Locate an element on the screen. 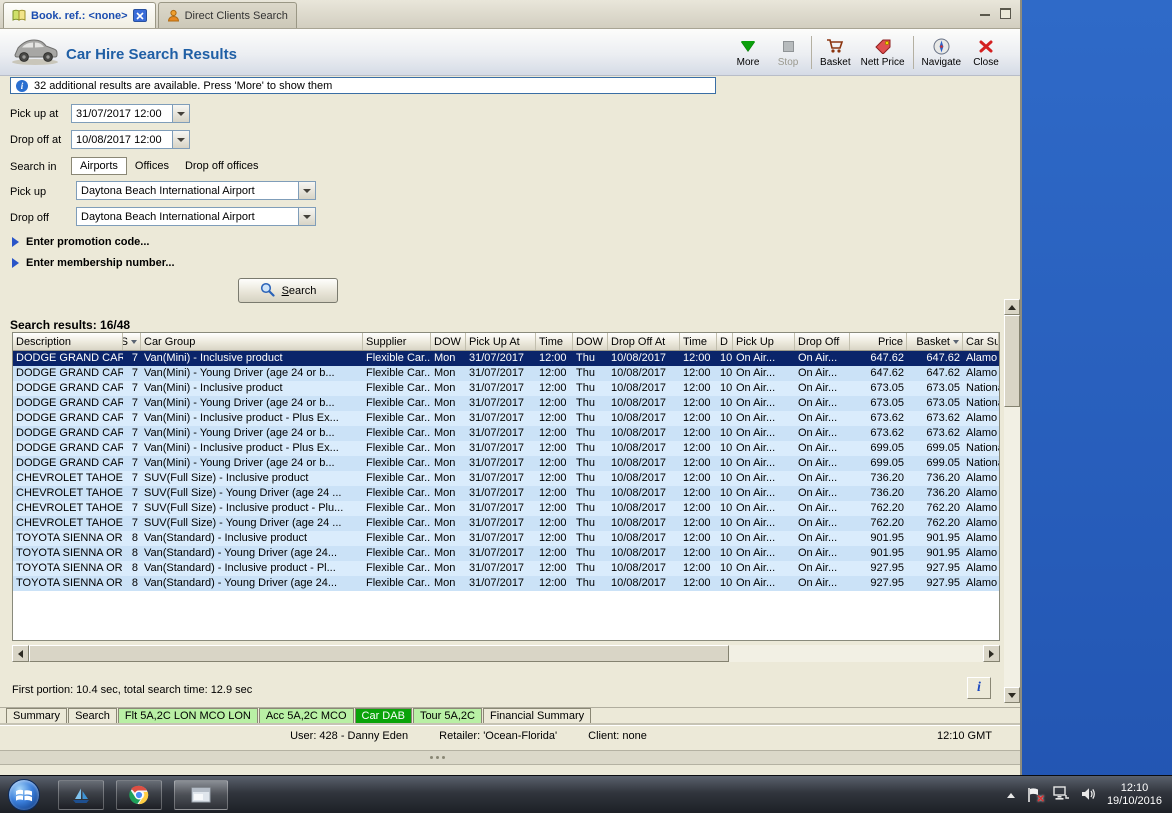  taskbar-clock: 12:10 19/10/2016 is located at coordinates (1137, 795).